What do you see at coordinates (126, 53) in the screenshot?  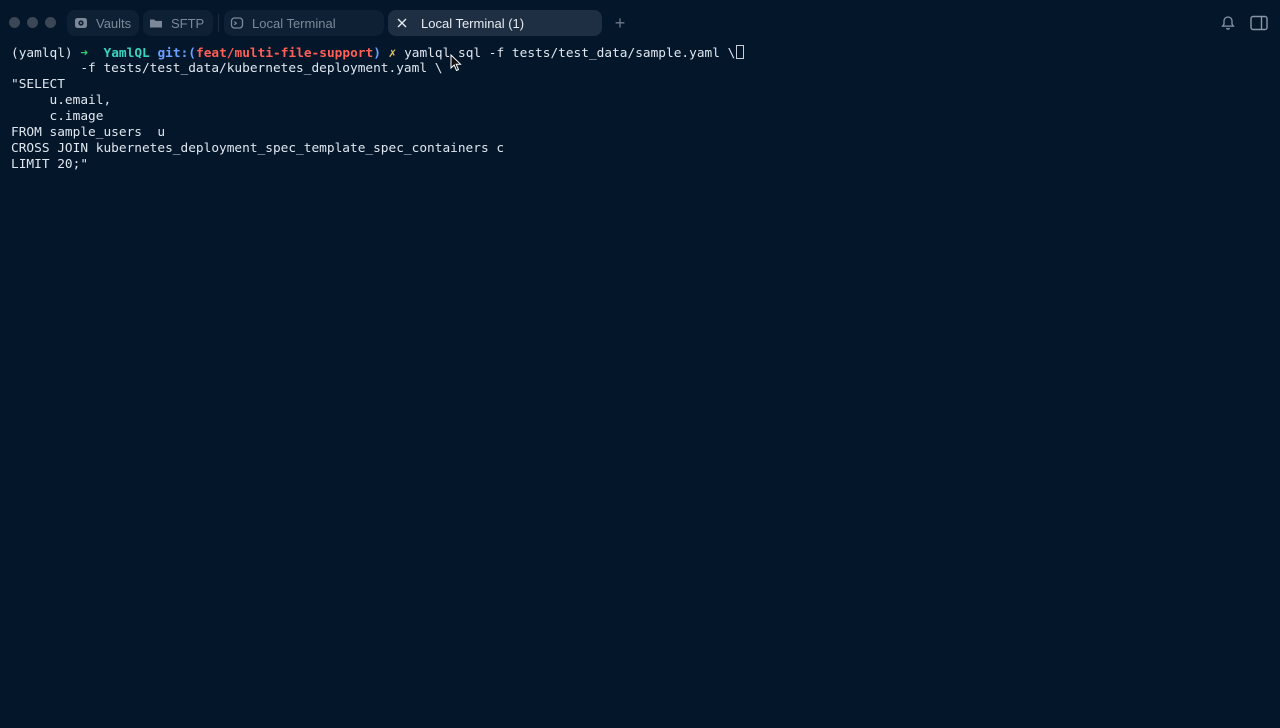 I see `prompt-directory: YamlQL` at bounding box center [126, 53].